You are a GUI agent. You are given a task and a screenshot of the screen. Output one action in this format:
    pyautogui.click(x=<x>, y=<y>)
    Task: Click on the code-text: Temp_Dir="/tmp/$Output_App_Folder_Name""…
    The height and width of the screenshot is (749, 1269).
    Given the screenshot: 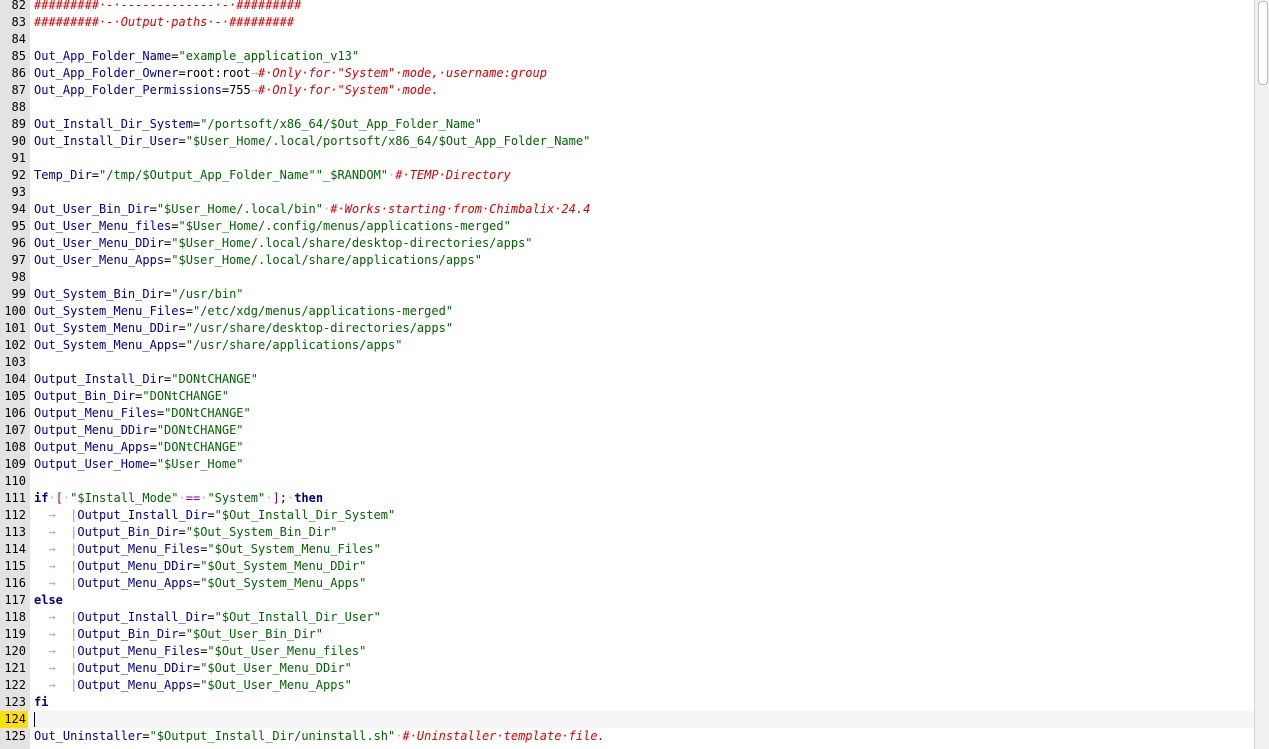 What is the action you would take?
    pyautogui.click(x=272, y=175)
    